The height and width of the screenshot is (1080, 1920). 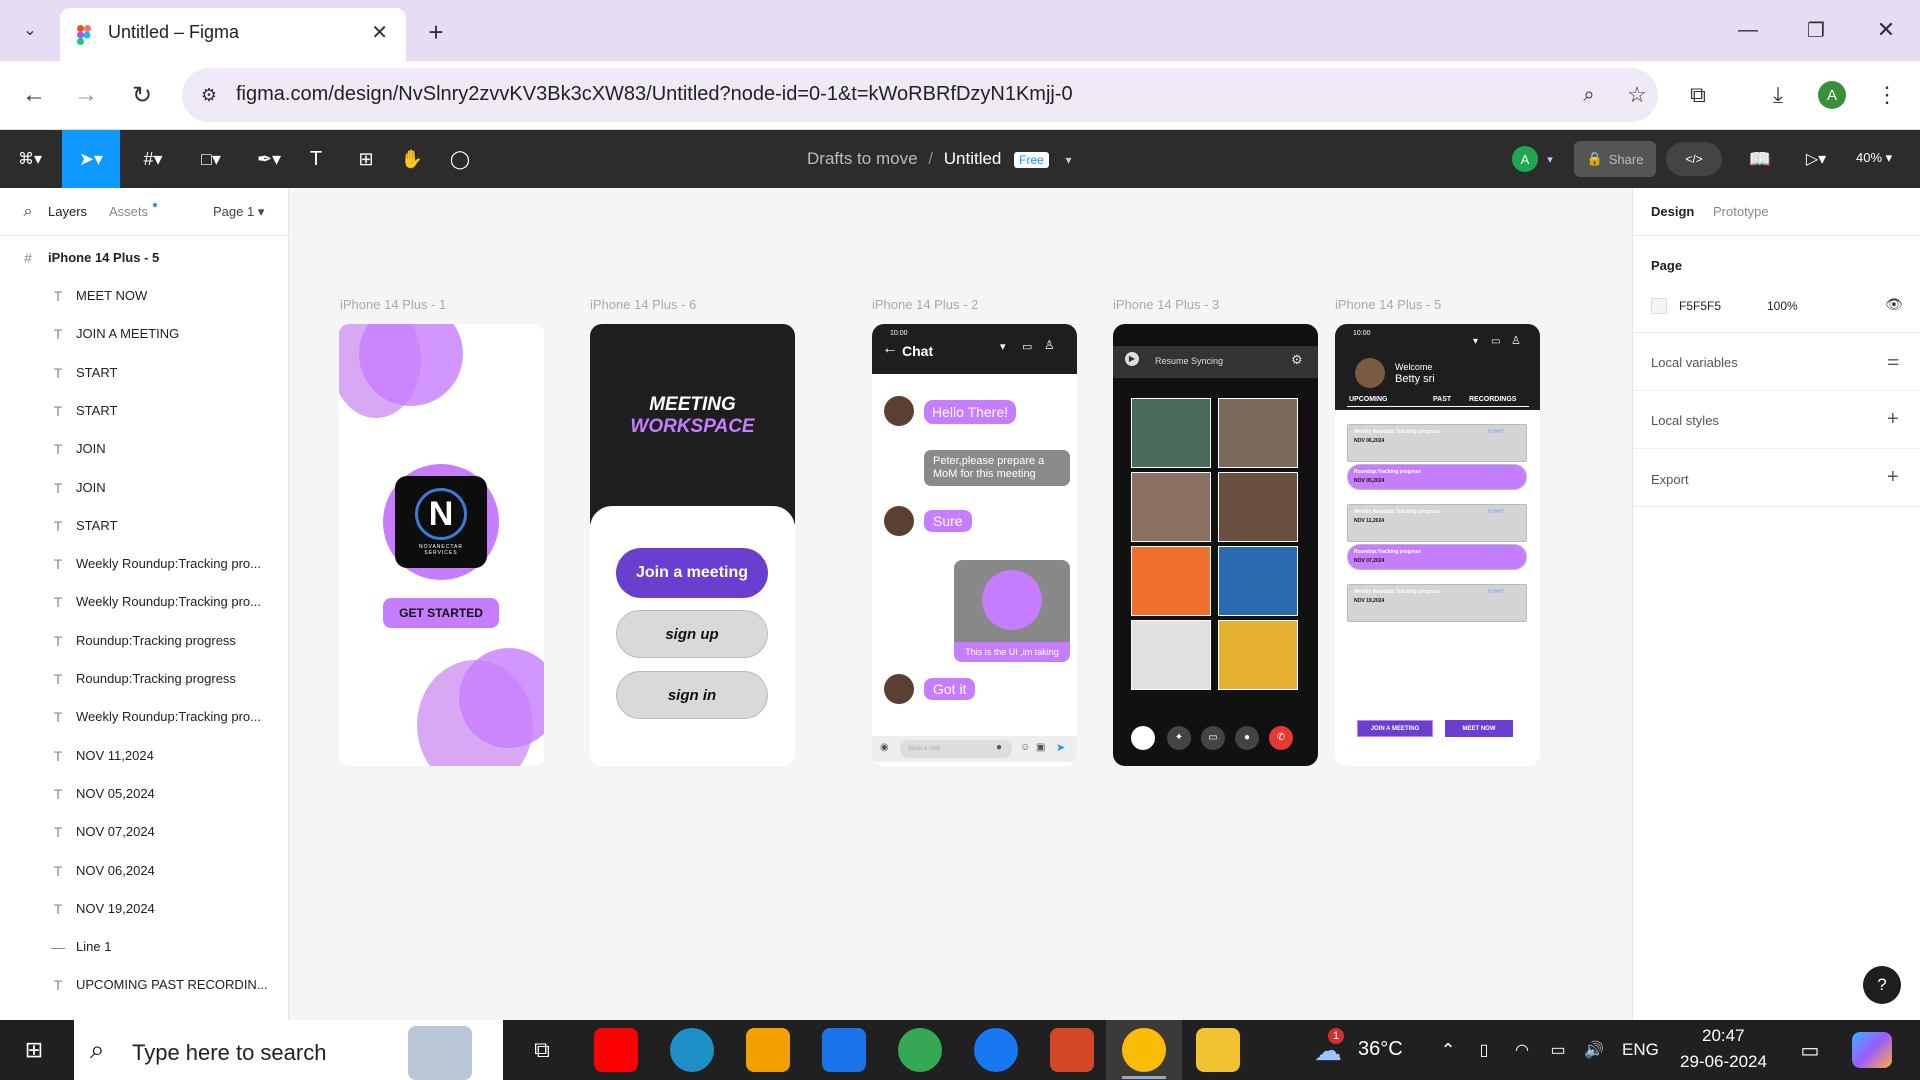 I want to click on copilot-icon, so click(x=1872, y=1050).